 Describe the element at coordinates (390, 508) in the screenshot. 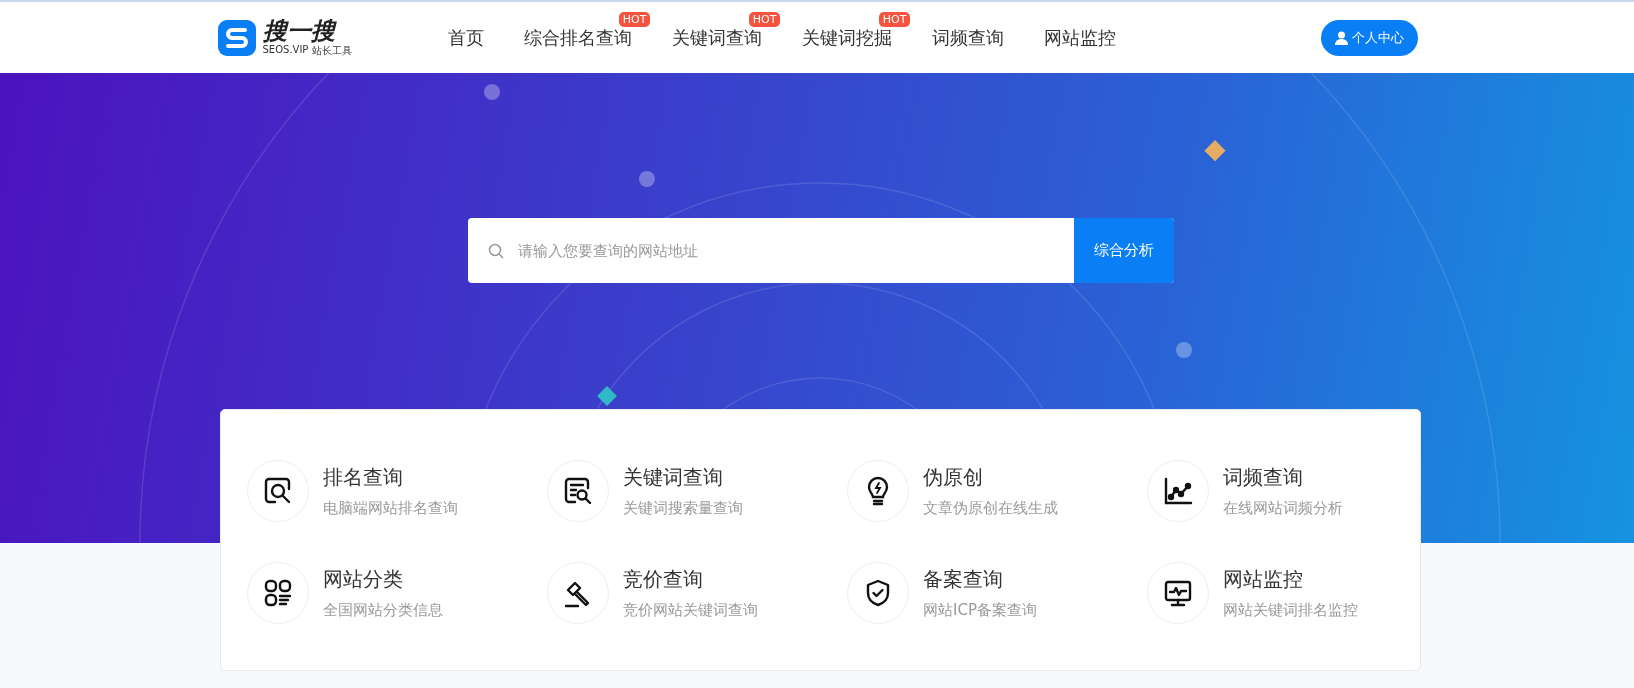

I see `tool-description: 电脑端网站排名查询` at that location.